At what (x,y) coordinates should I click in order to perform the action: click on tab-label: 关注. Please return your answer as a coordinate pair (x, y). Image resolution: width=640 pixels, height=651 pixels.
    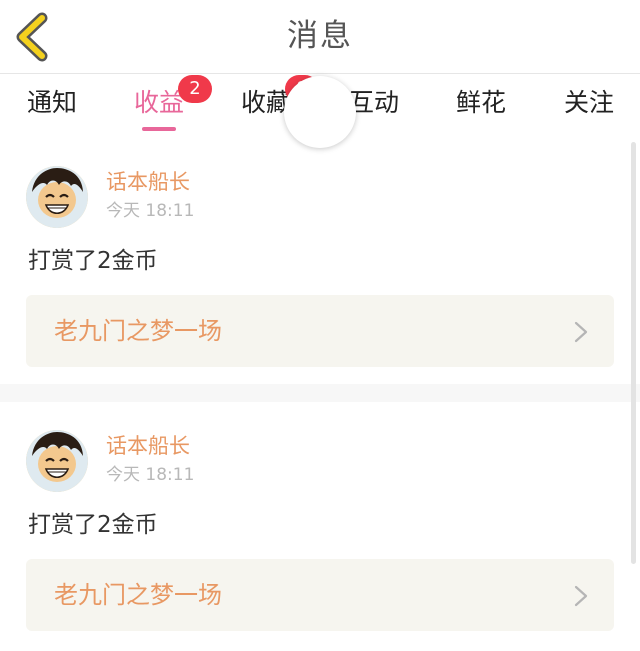
    Looking at the image, I should click on (588, 102).